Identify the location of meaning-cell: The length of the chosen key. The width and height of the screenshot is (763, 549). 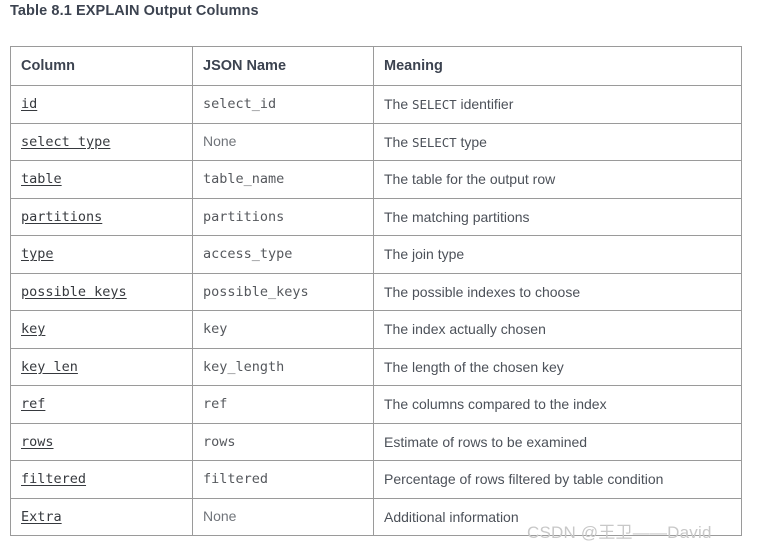
(557, 366).